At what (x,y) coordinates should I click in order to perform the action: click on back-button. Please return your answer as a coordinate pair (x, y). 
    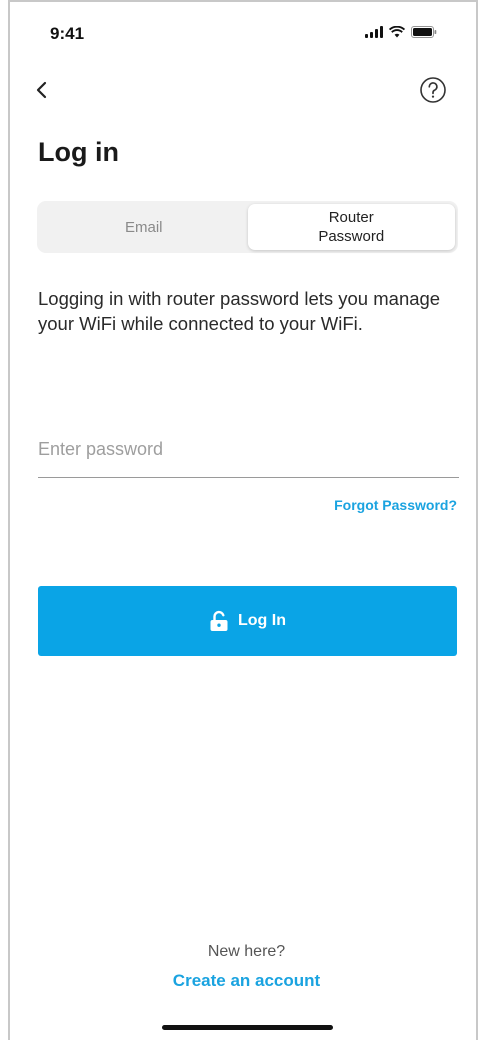
    Looking at the image, I should click on (44, 90).